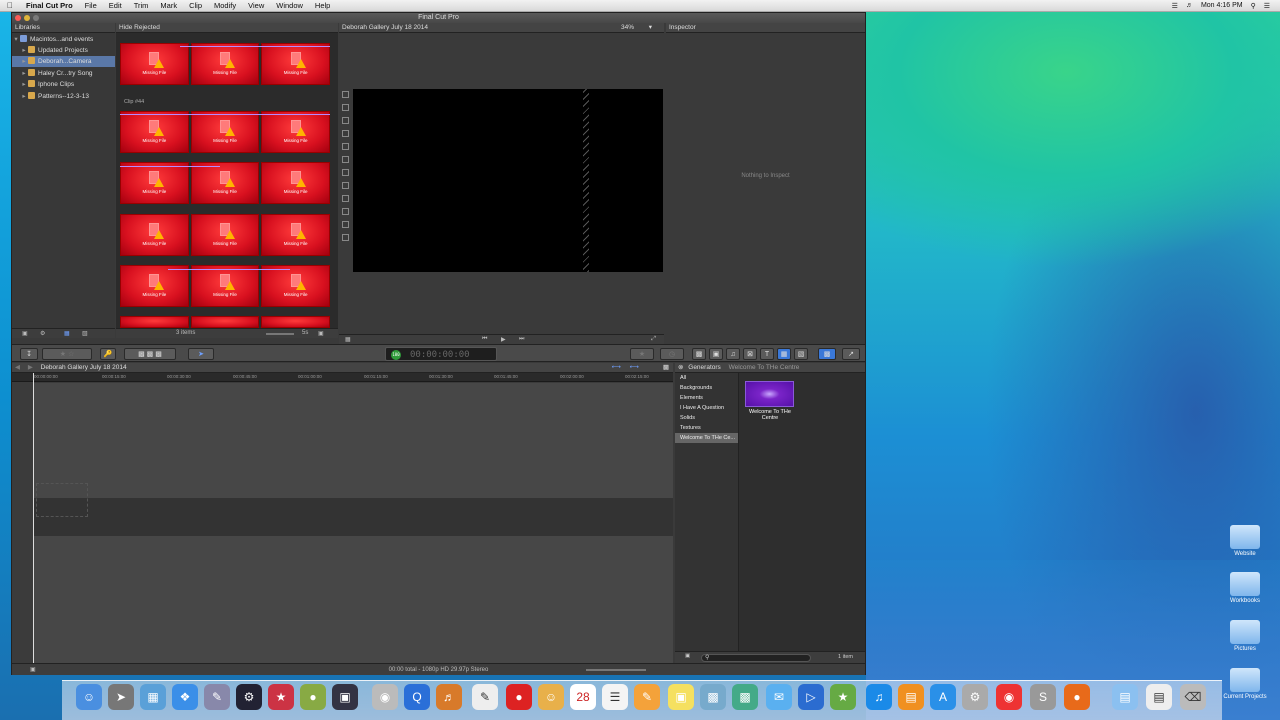 This screenshot has height=720, width=1280. Describe the element at coordinates (750, 354) in the screenshot. I see `transitions-browser-icon: ⊠` at that location.